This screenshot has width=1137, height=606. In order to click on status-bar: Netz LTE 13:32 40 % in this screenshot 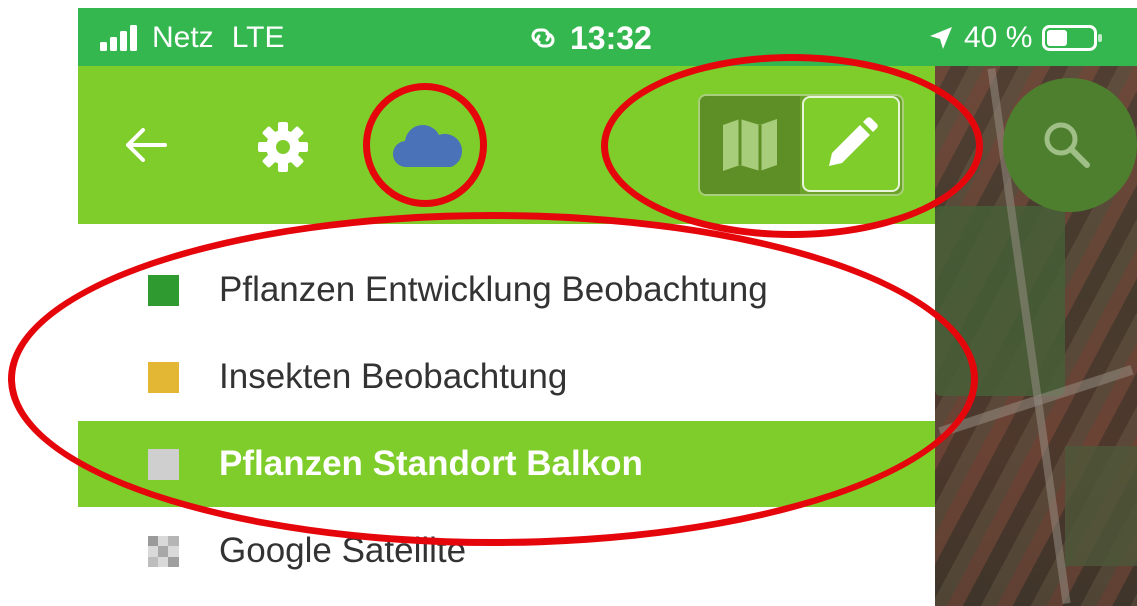, I will do `click(607, 37)`.